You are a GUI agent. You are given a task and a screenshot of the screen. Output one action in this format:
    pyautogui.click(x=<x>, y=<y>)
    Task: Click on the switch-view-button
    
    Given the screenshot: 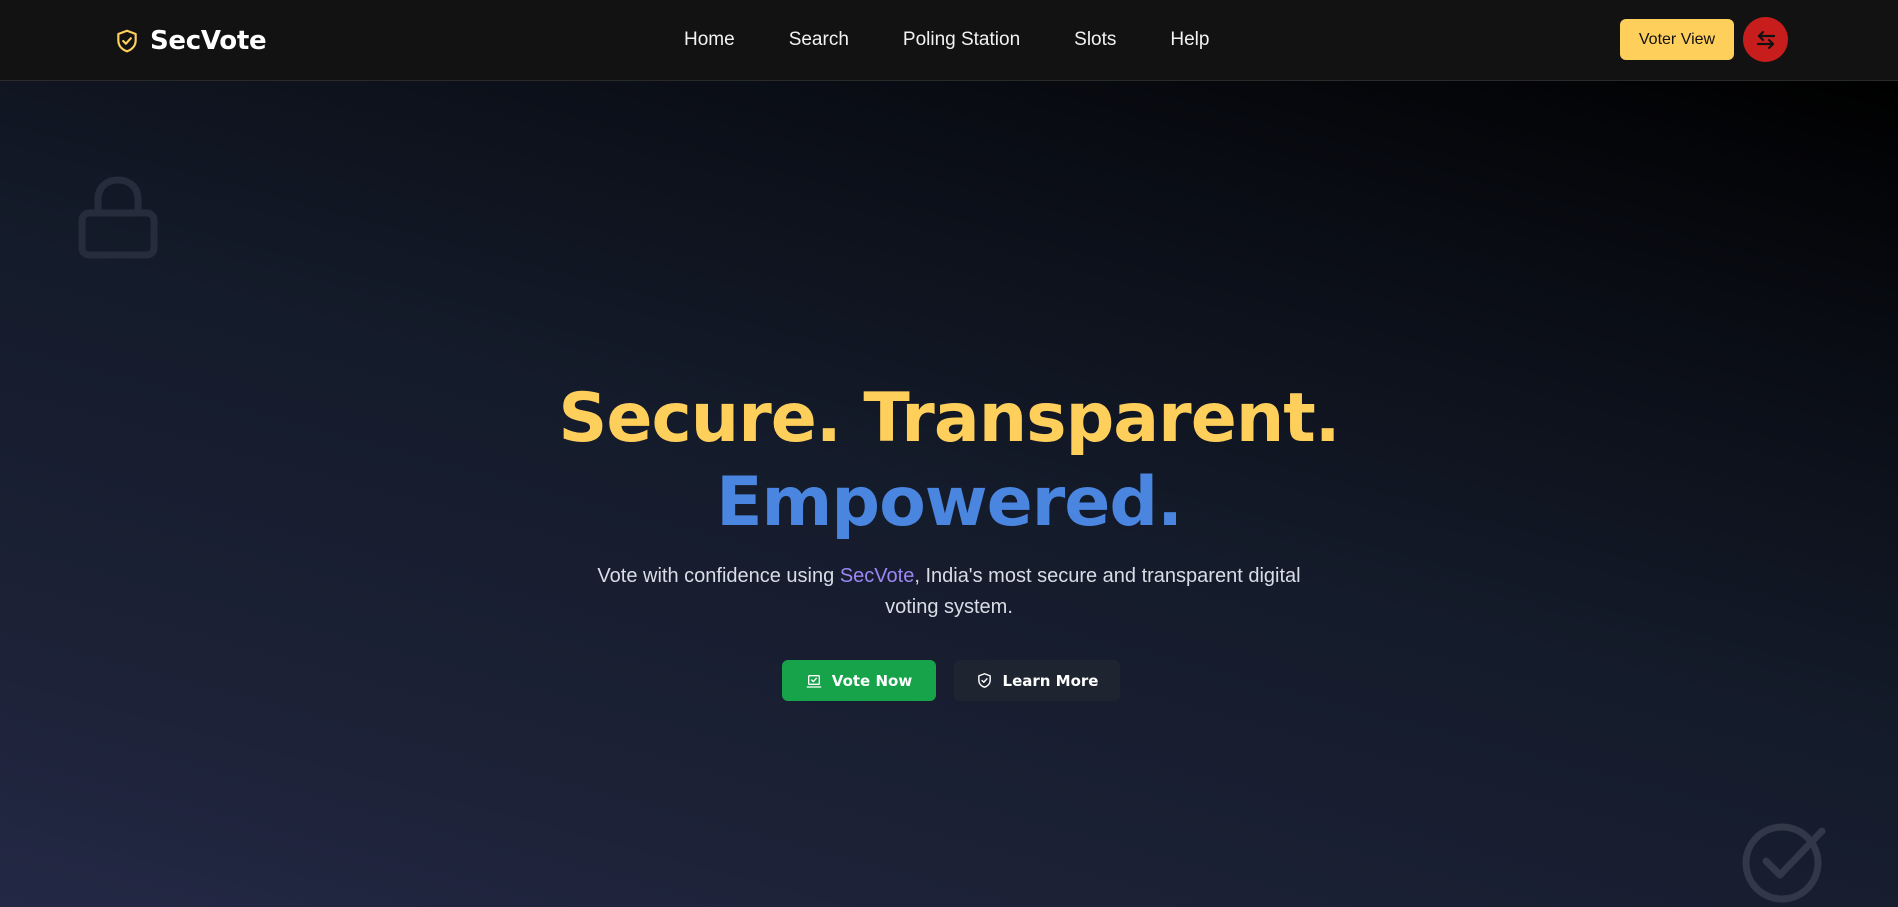 What is the action you would take?
    pyautogui.click(x=1765, y=39)
    